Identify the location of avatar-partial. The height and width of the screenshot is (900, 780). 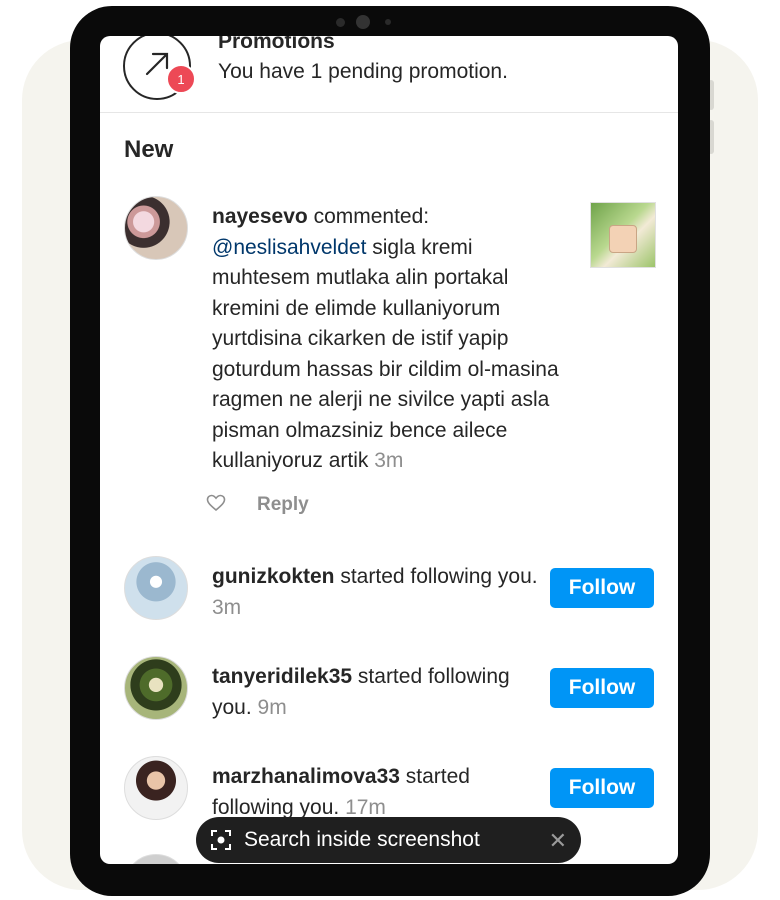
(156, 859).